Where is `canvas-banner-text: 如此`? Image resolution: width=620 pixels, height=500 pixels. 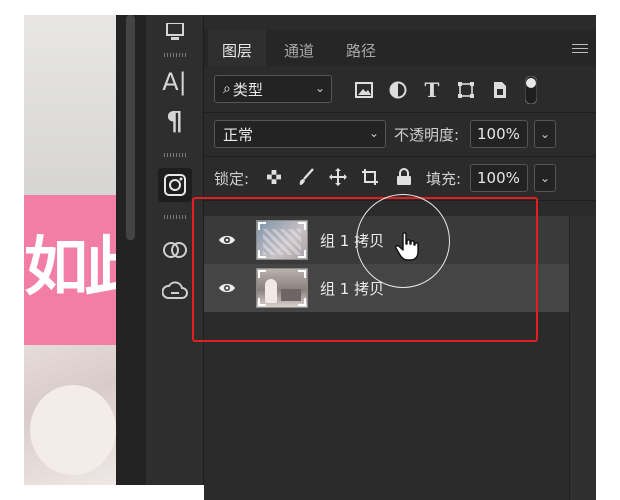 canvas-banner-text: 如此 is located at coordinates (70, 268).